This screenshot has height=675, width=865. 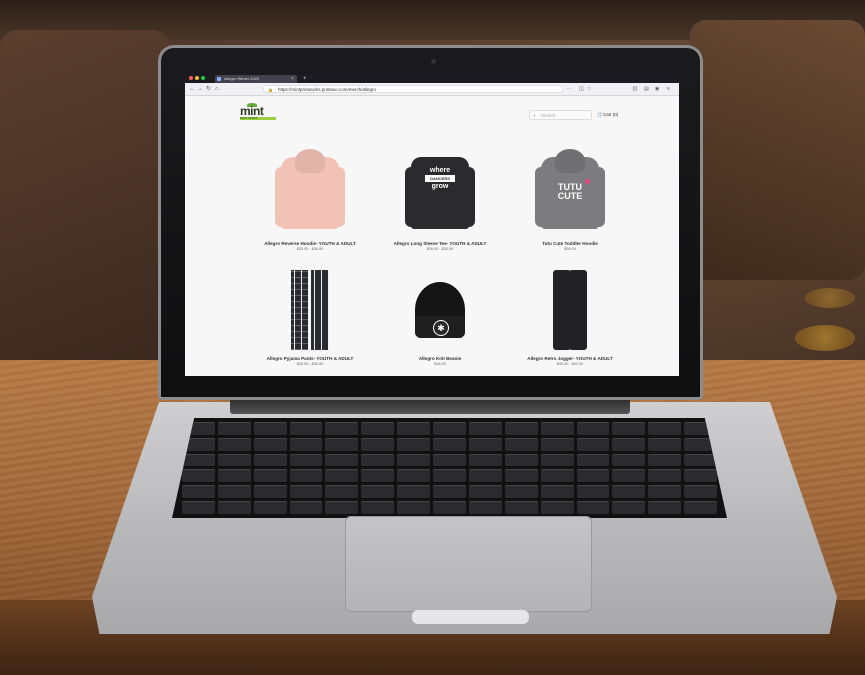 I want to click on laptop-trackpad, so click(x=468, y=564).